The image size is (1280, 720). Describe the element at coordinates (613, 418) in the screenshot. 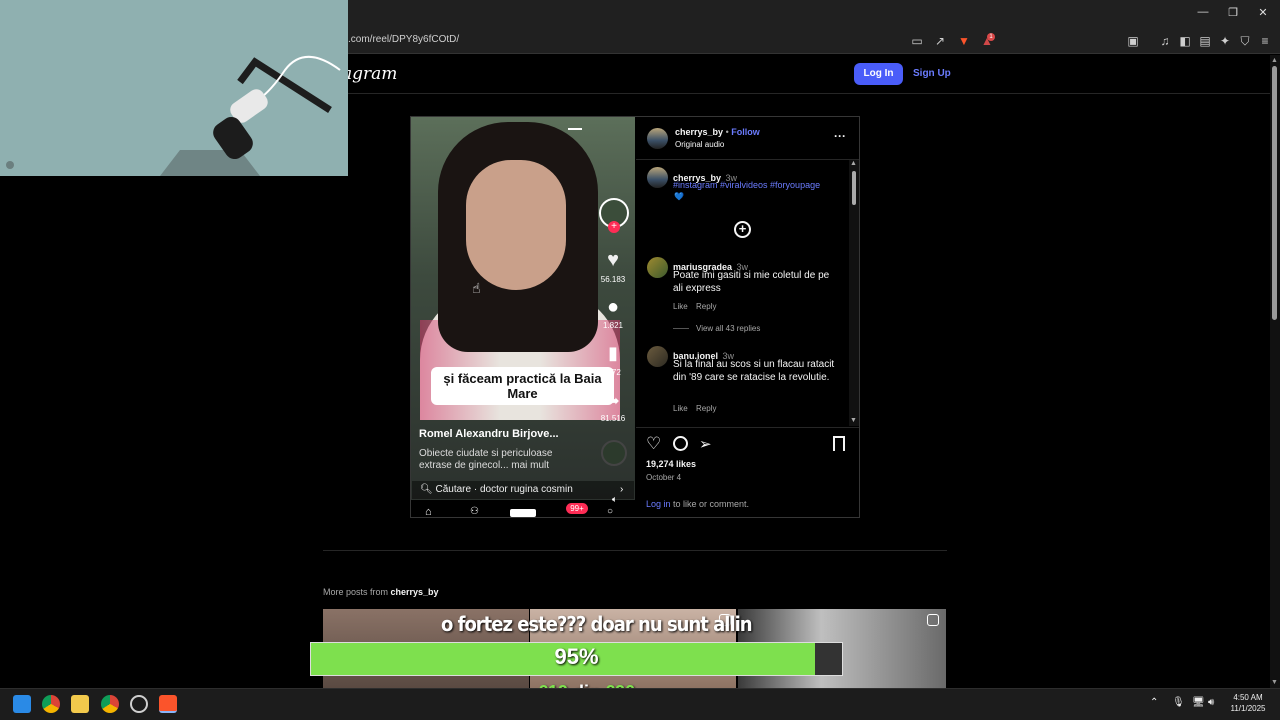

I see `video-shares-count: 81.516` at that location.